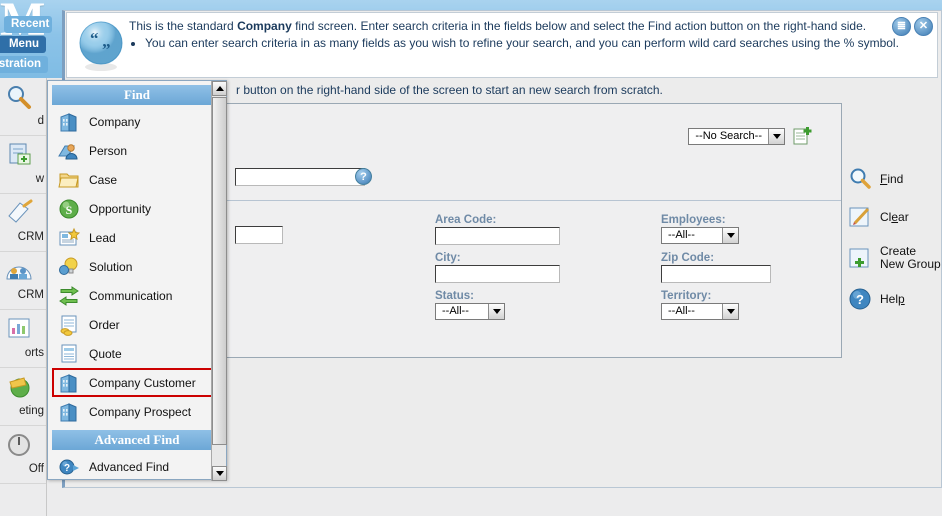 Image resolution: width=942 pixels, height=516 pixels. Describe the element at coordinates (183, 26) in the screenshot. I see `help-line1-pre: This is the standard` at that location.